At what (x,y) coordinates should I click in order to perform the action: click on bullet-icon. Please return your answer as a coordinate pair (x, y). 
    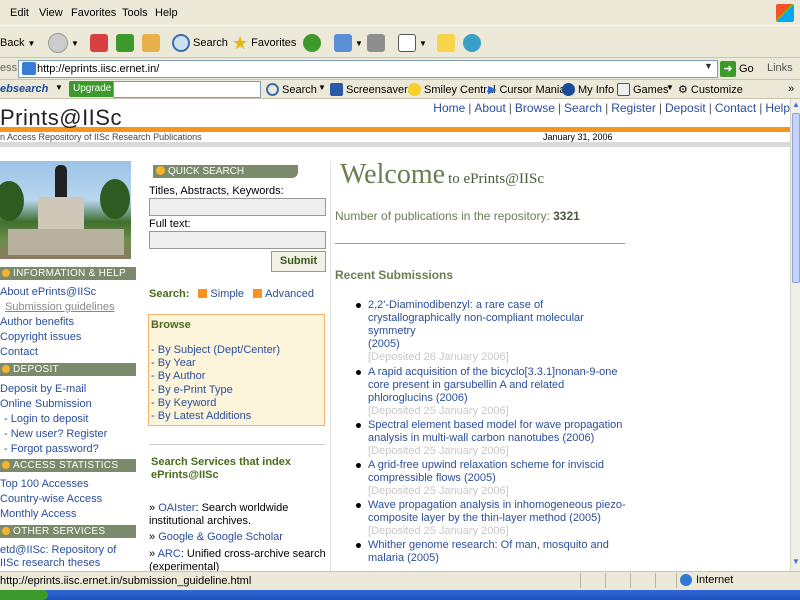
    Looking at the image, I should click on (160, 170).